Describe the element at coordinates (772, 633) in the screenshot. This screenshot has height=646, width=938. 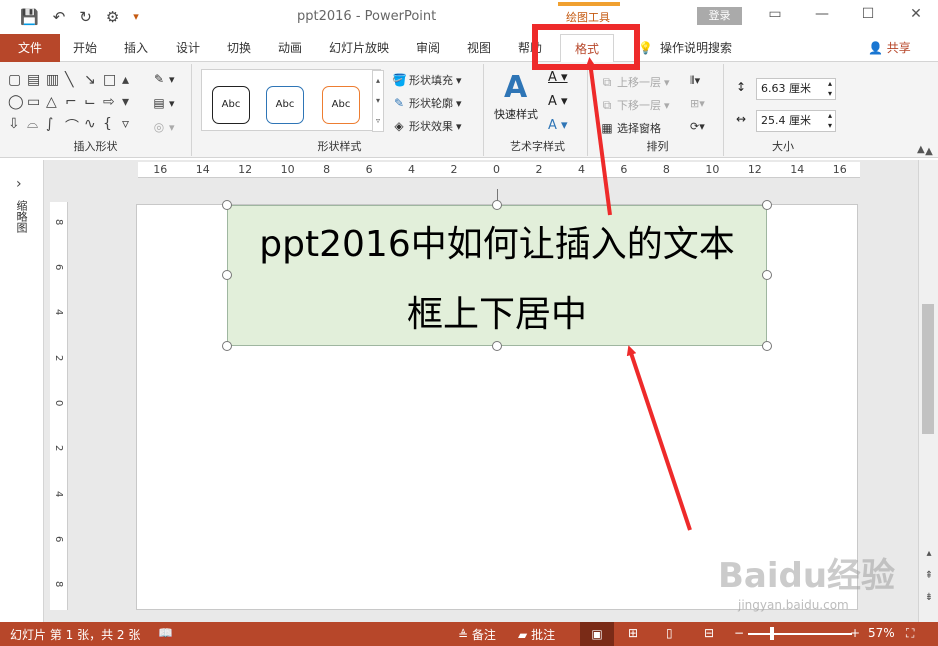
I see `zoom-slider-knob` at that location.